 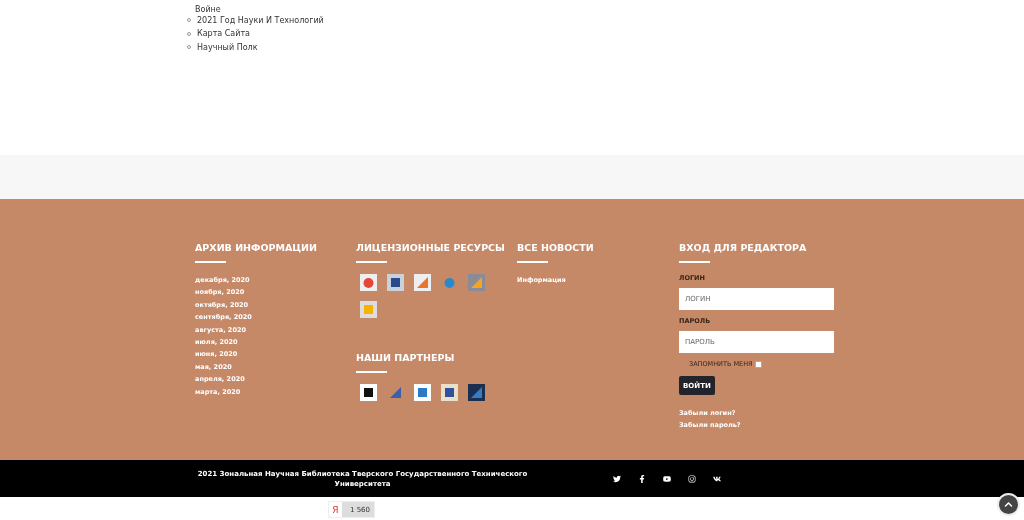 I want to click on facebook-icon, so click(x=642, y=478).